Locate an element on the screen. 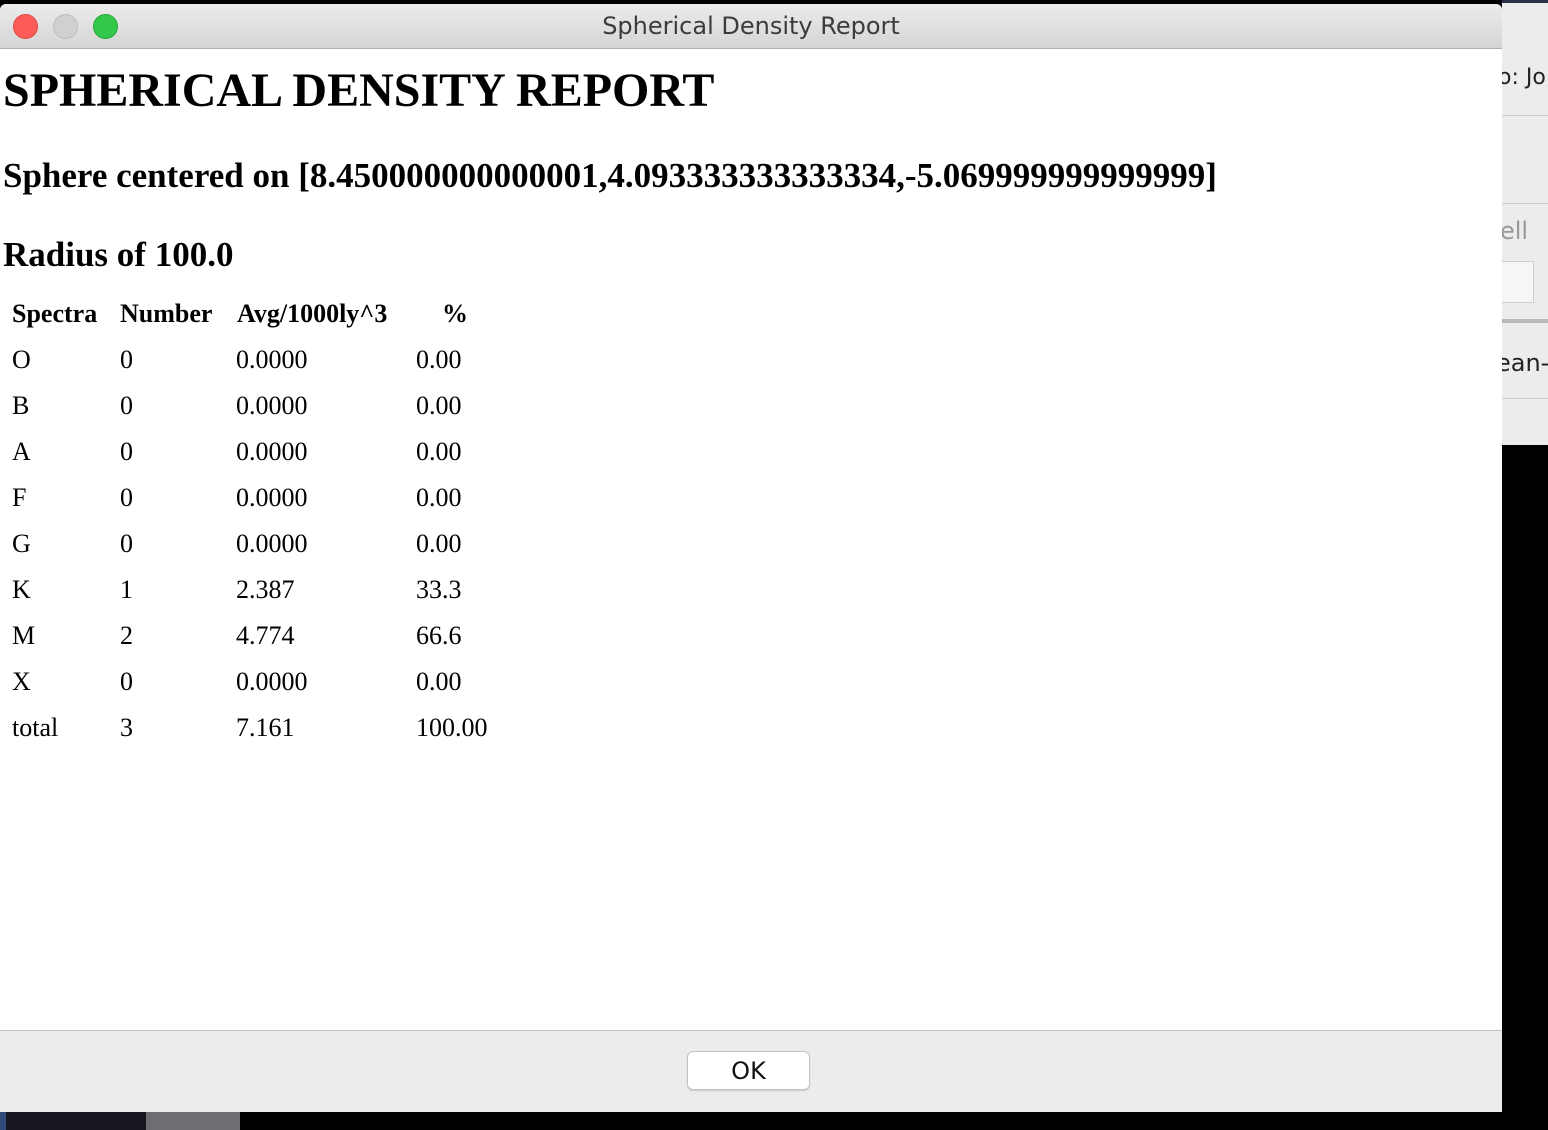  background-text-fragment: ell is located at coordinates (1515, 231).